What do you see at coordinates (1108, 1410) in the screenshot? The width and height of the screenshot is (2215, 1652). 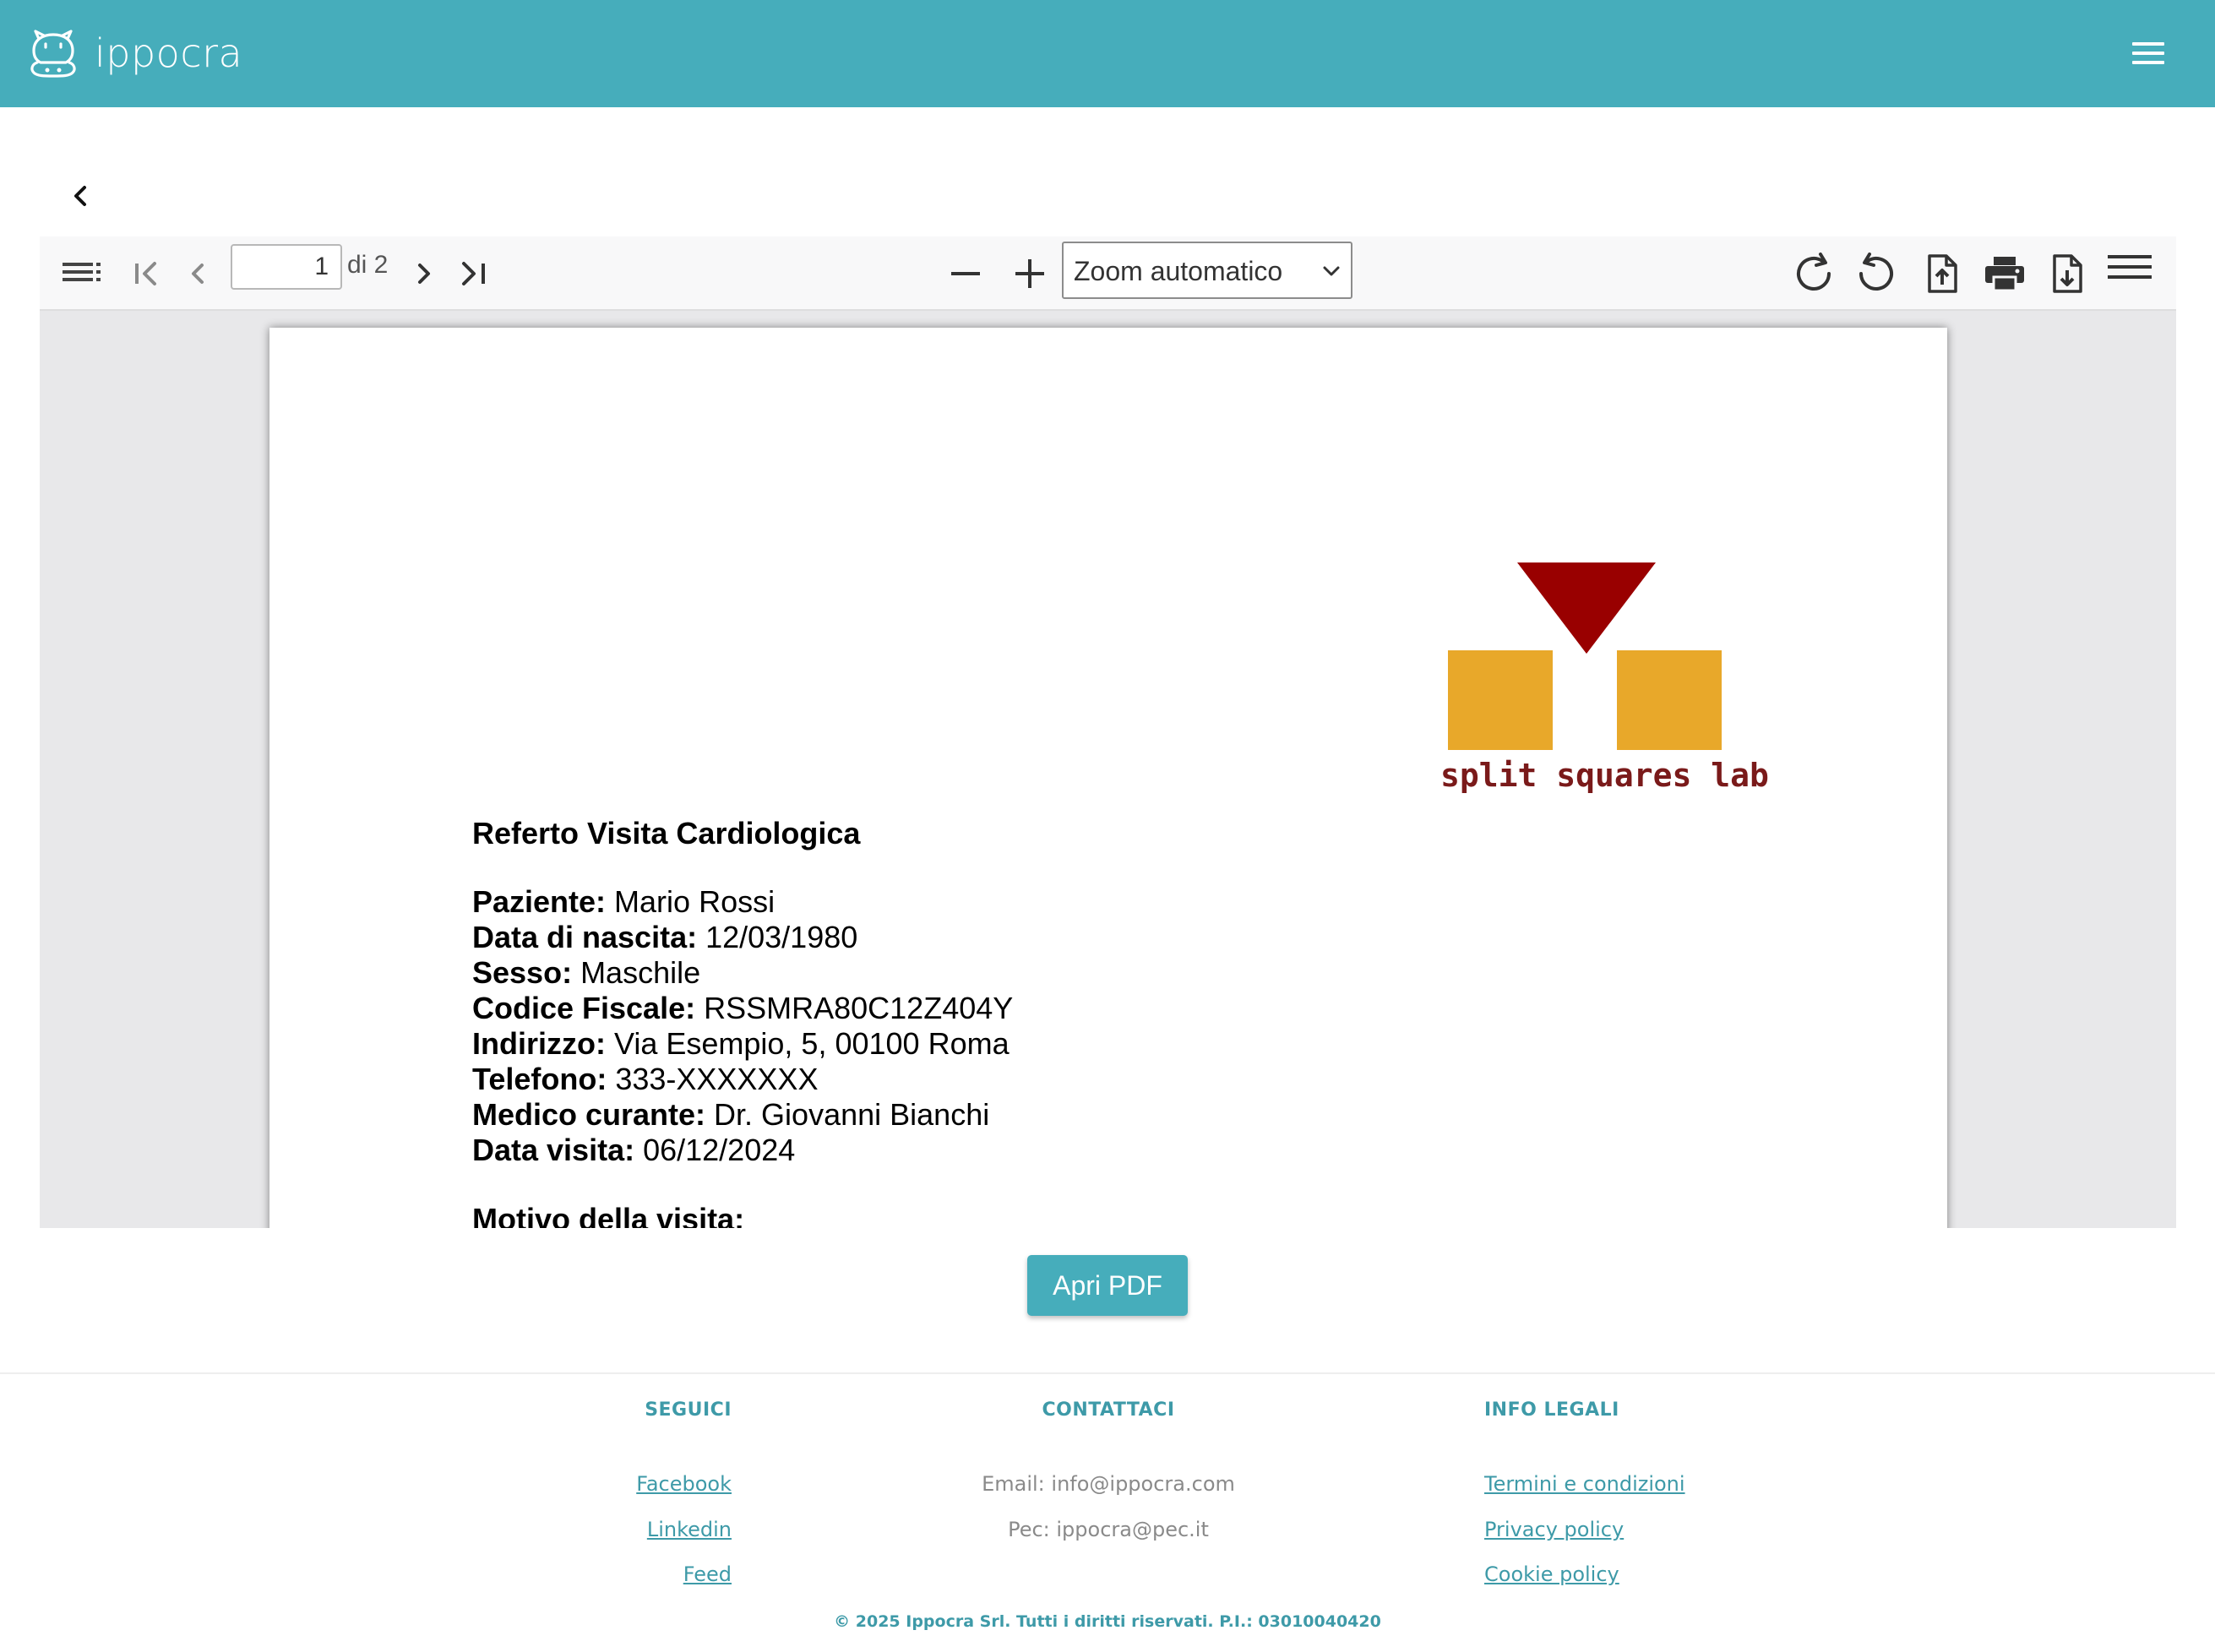 I see `footer-heading-contact: CONTATTACI` at bounding box center [1108, 1410].